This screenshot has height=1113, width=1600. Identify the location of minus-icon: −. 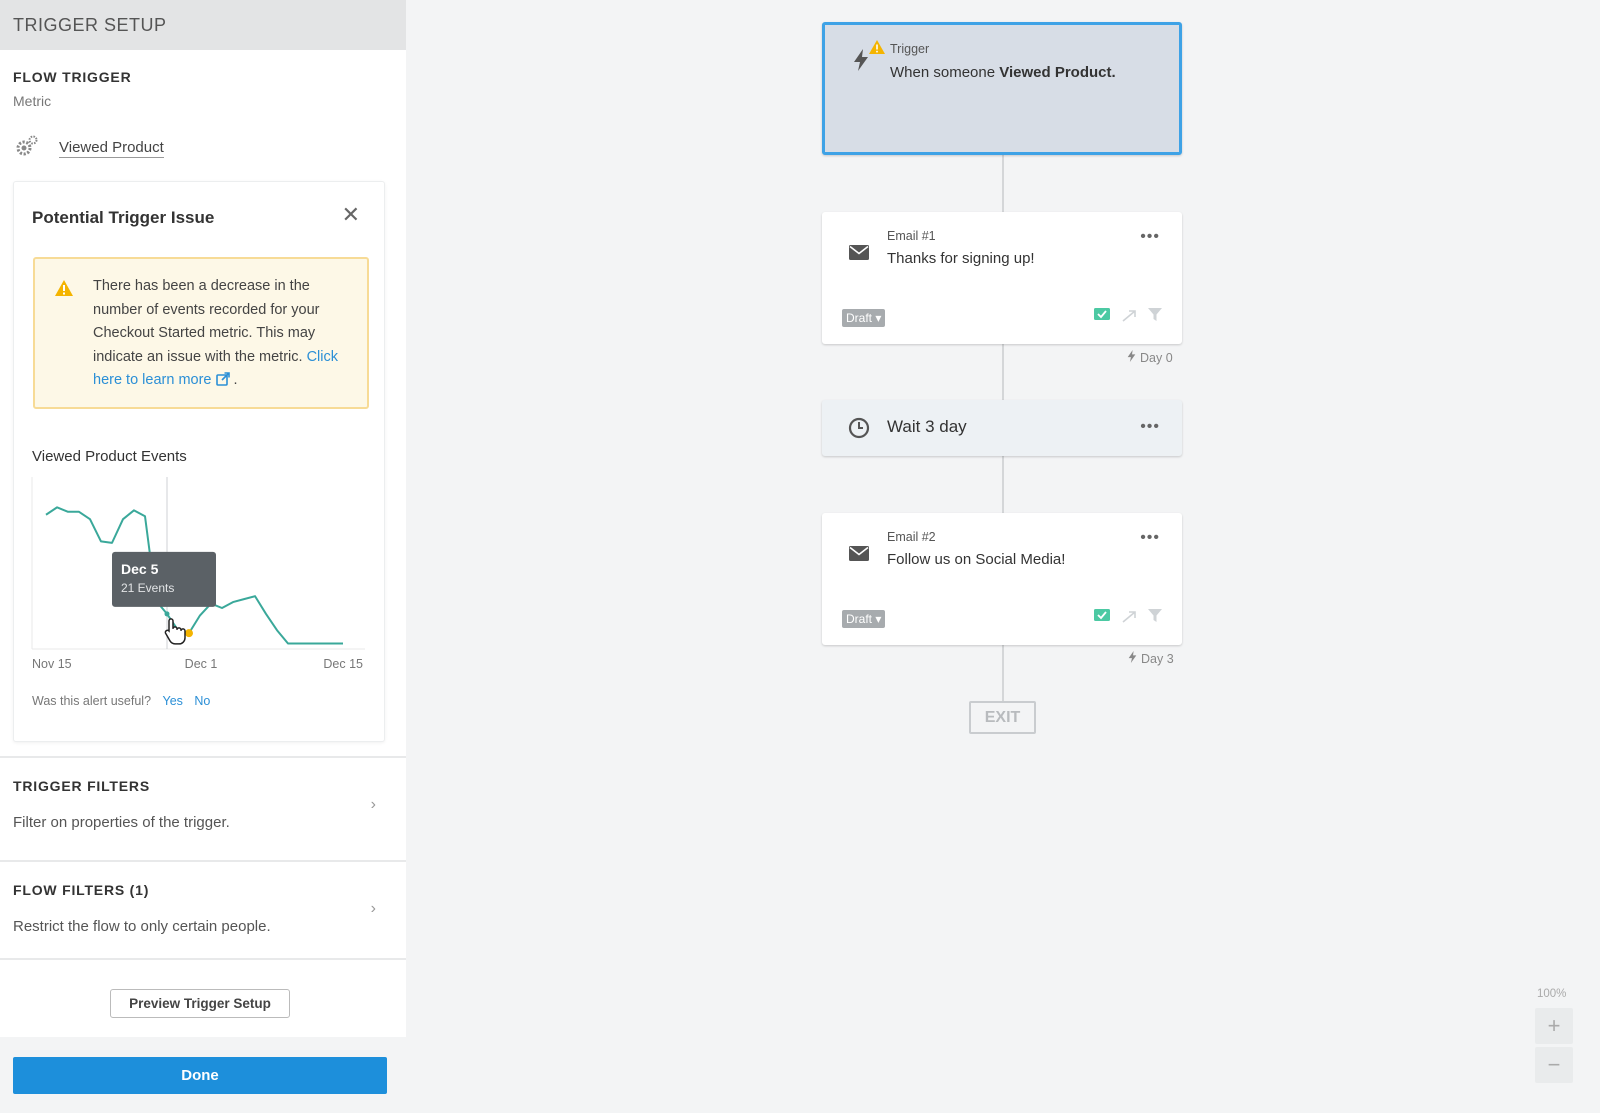
(1554, 1064).